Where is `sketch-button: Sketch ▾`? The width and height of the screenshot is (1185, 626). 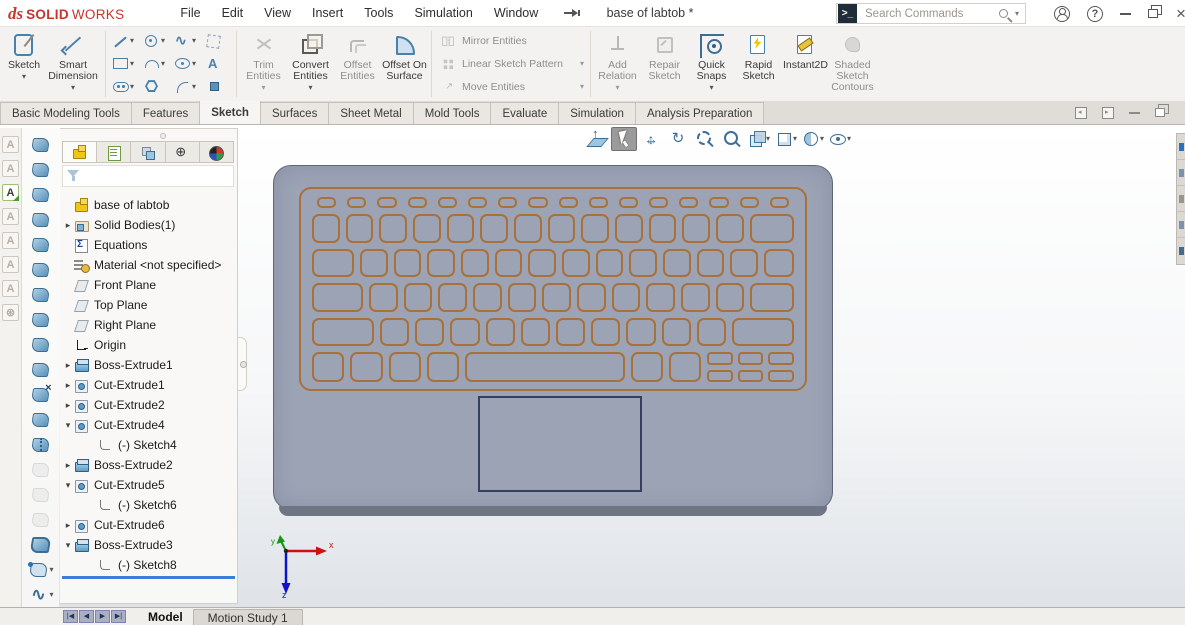
sketch-button: Sketch ▾ is located at coordinates (24, 64).